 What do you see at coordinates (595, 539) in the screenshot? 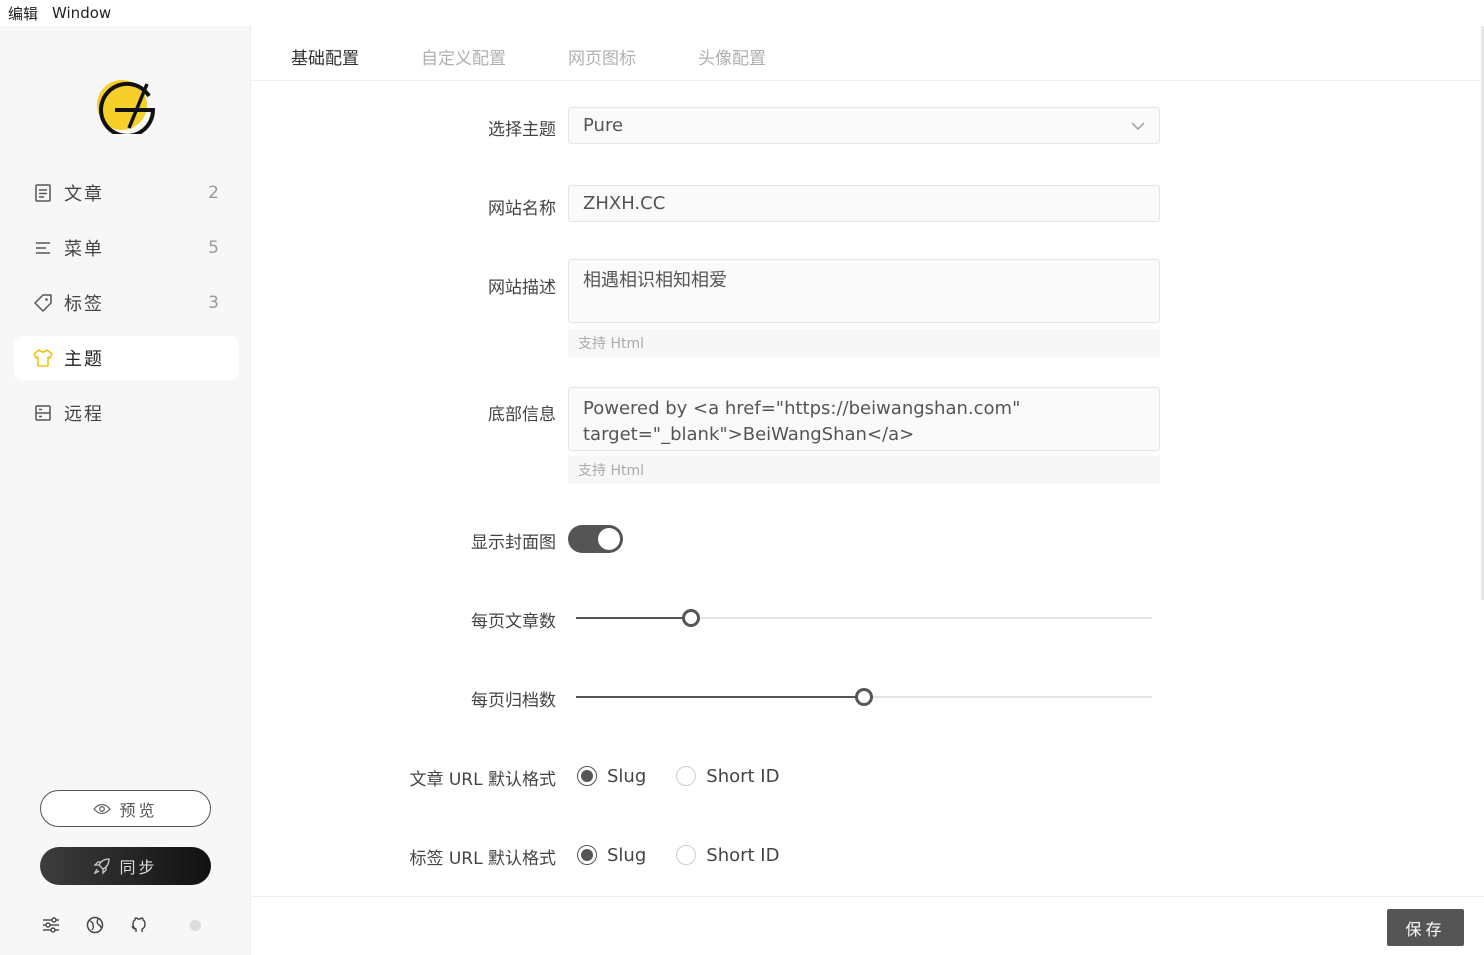
I see `show-cover-toggle` at bounding box center [595, 539].